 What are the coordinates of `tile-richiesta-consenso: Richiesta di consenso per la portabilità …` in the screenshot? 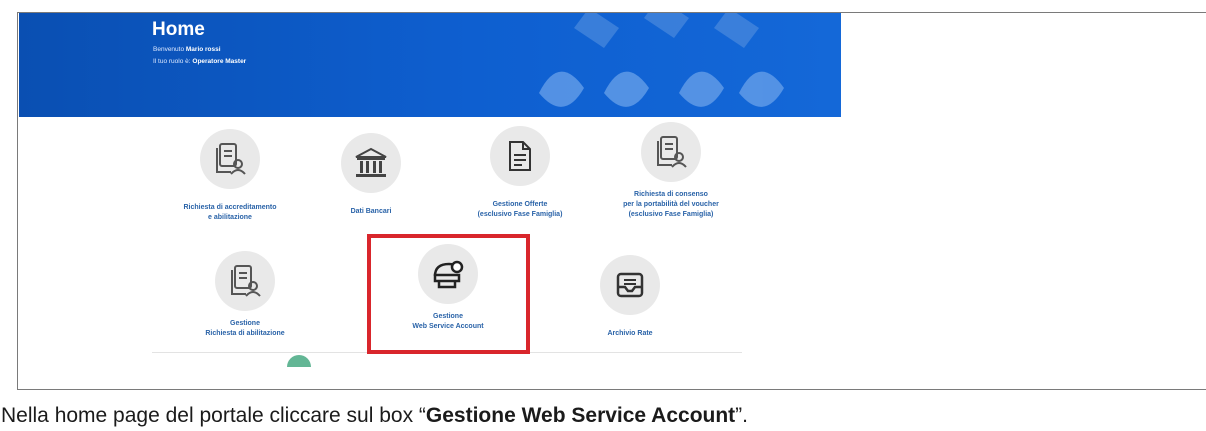 It's located at (671, 171).